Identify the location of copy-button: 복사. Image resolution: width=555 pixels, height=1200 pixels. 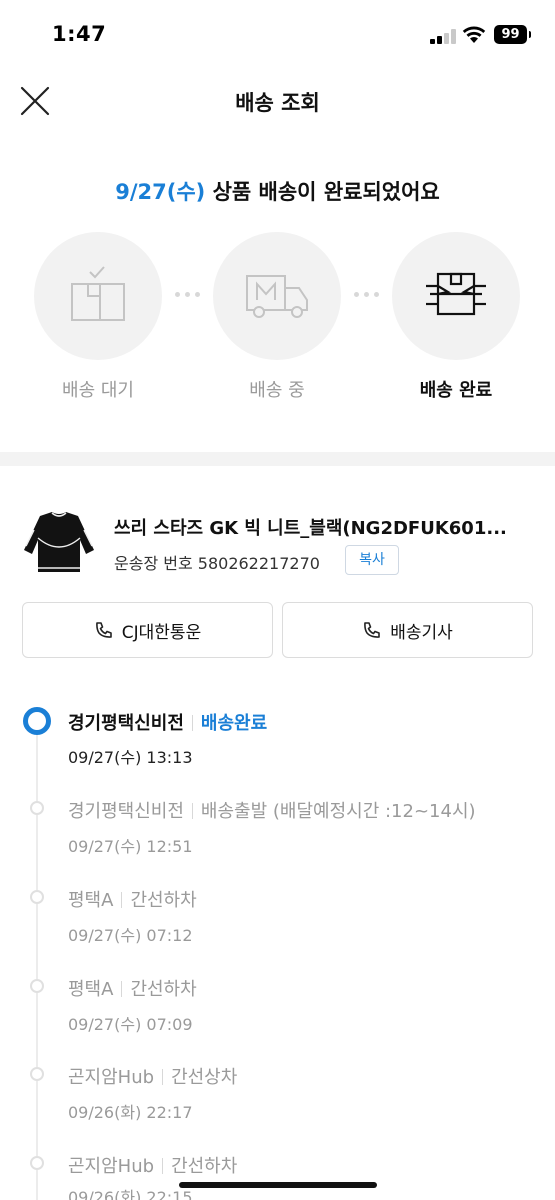
(372, 560).